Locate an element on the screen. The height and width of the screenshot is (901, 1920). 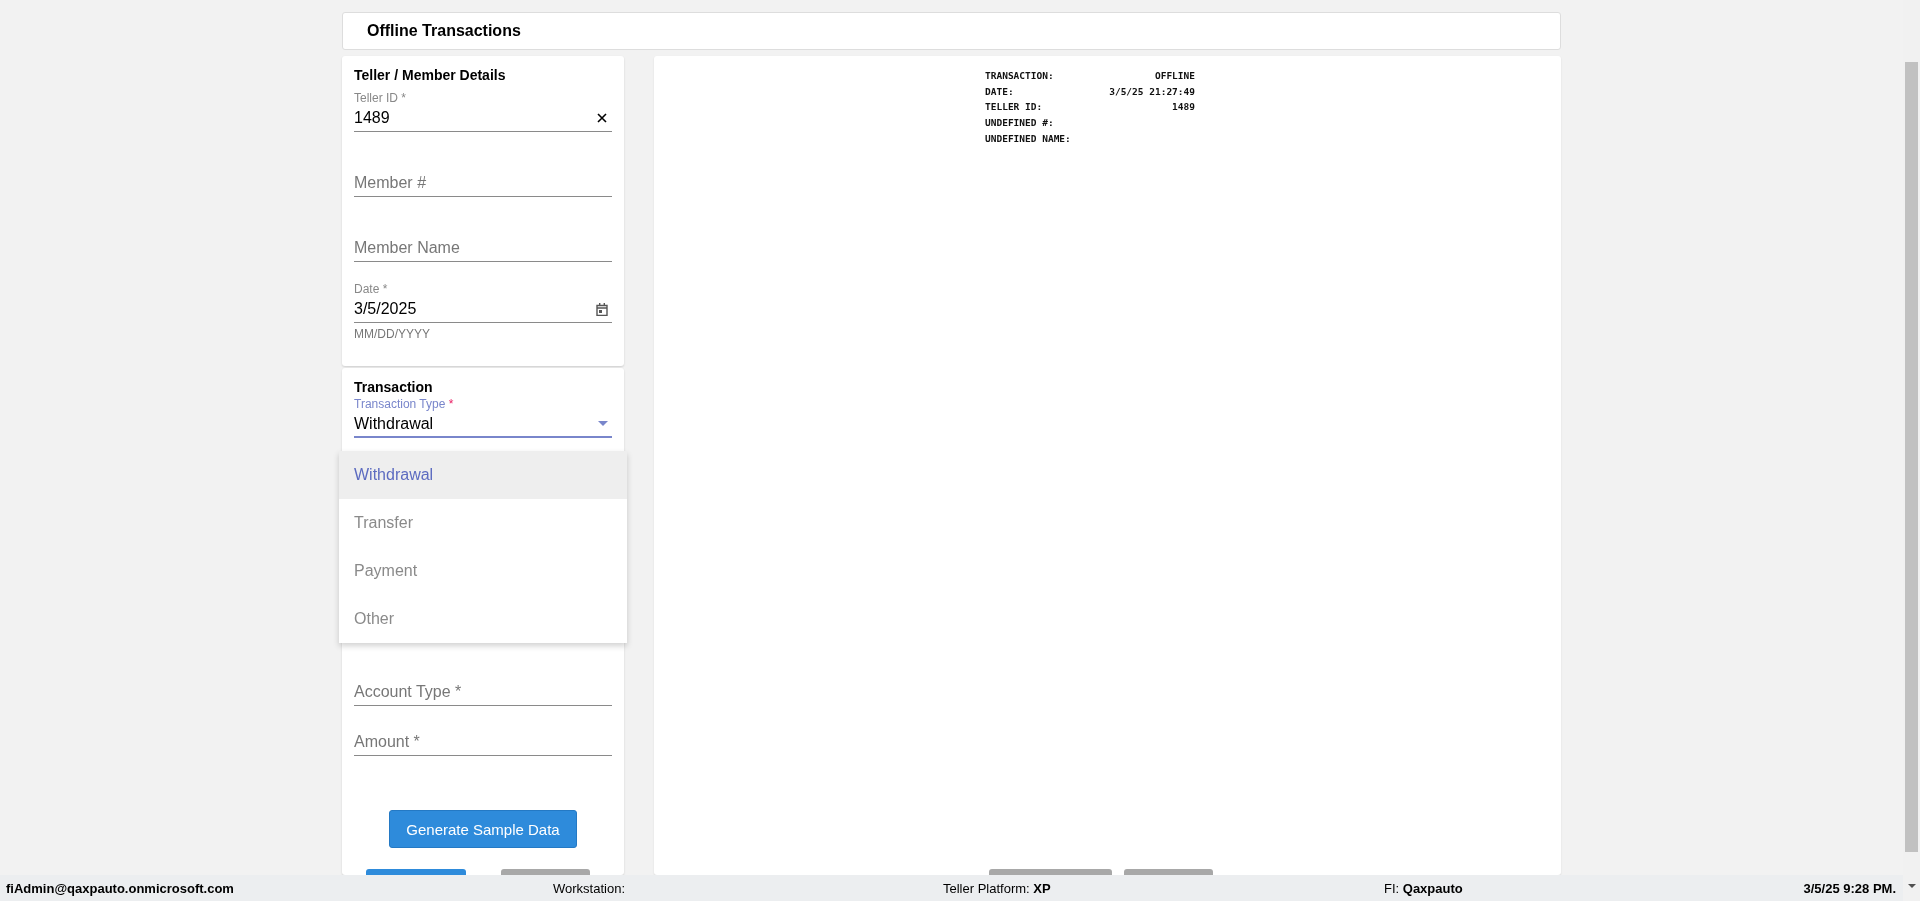
input-field: Member Name is located at coordinates (483, 248).